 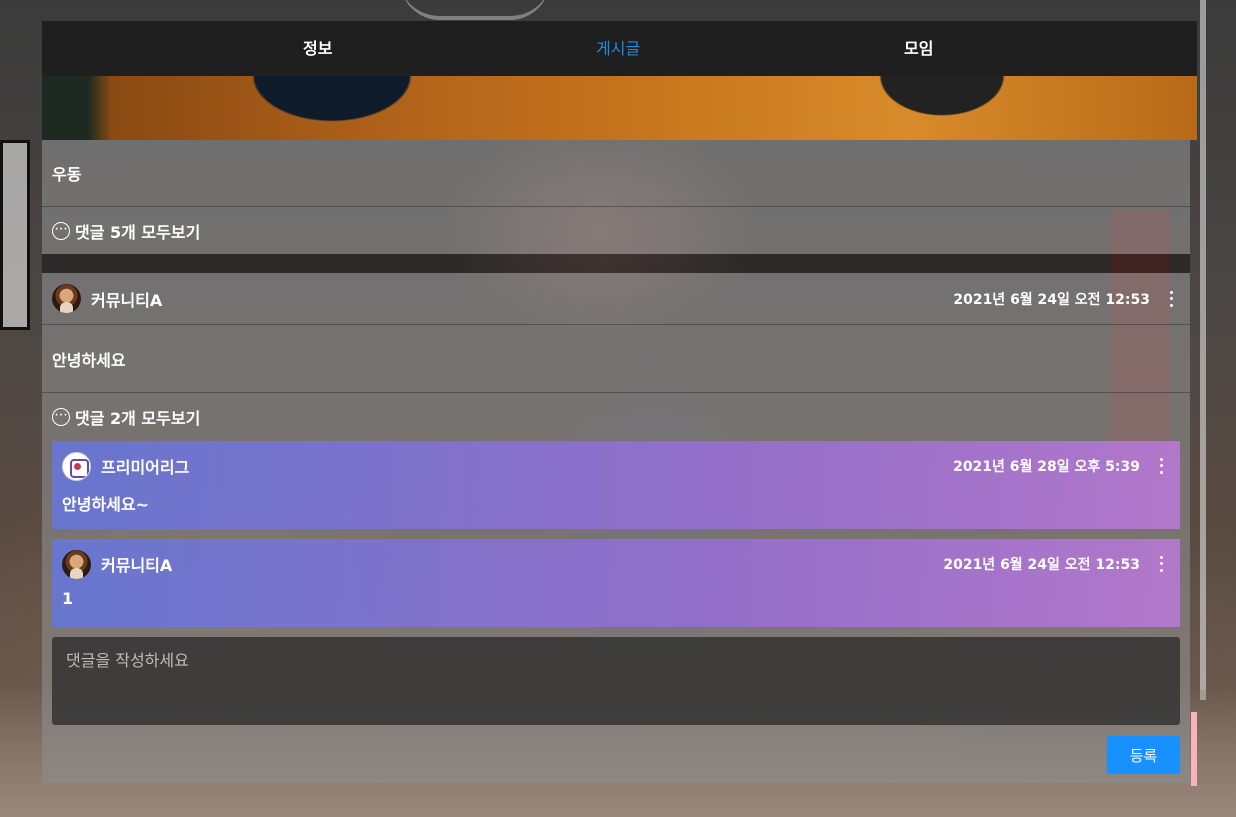 What do you see at coordinates (15, 235) in the screenshot?
I see `backboard-graphic` at bounding box center [15, 235].